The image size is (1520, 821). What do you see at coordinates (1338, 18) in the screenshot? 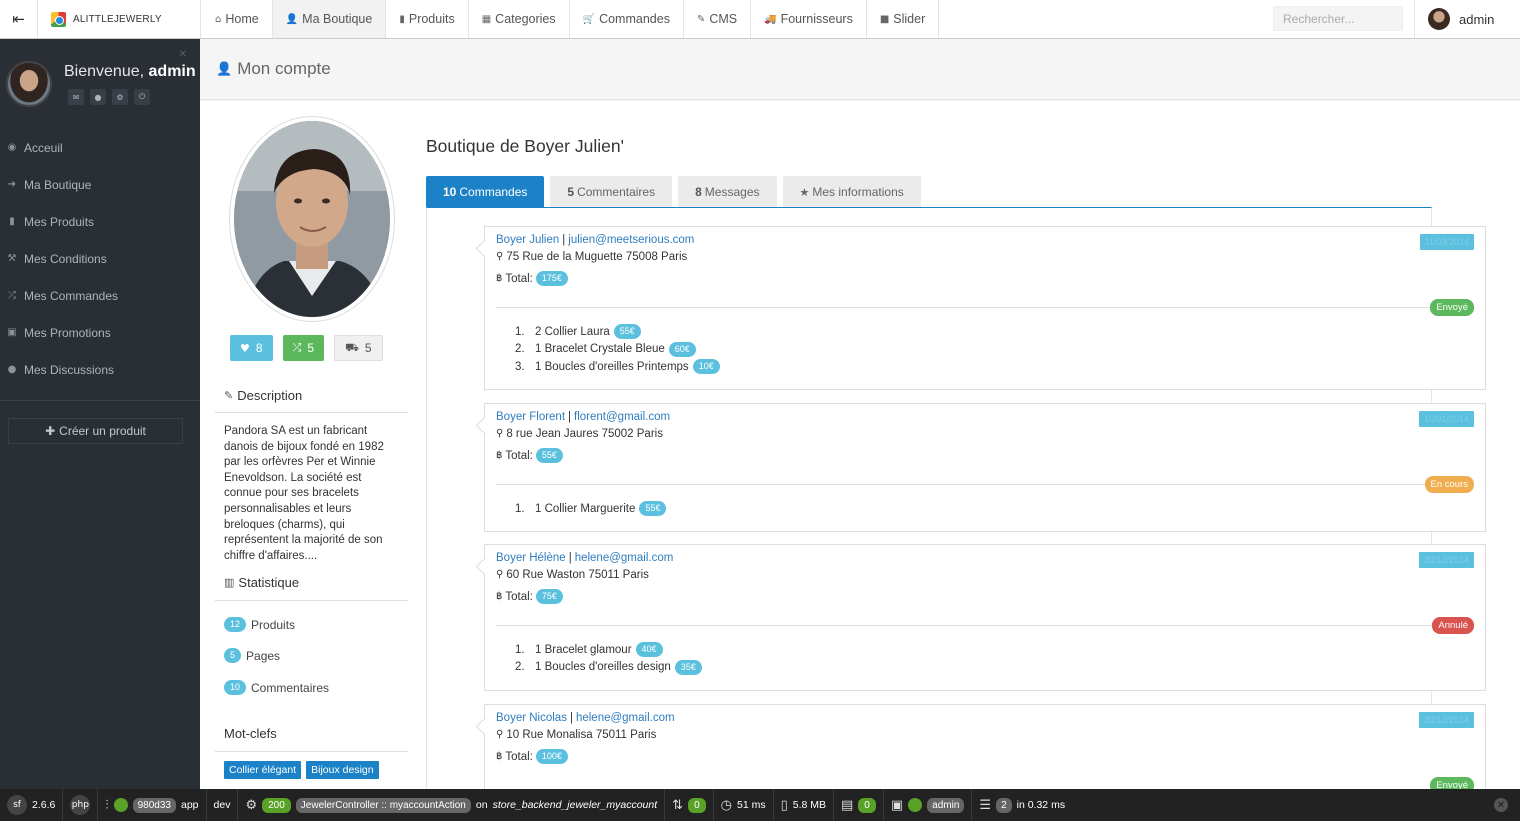
I see `search-input` at bounding box center [1338, 18].